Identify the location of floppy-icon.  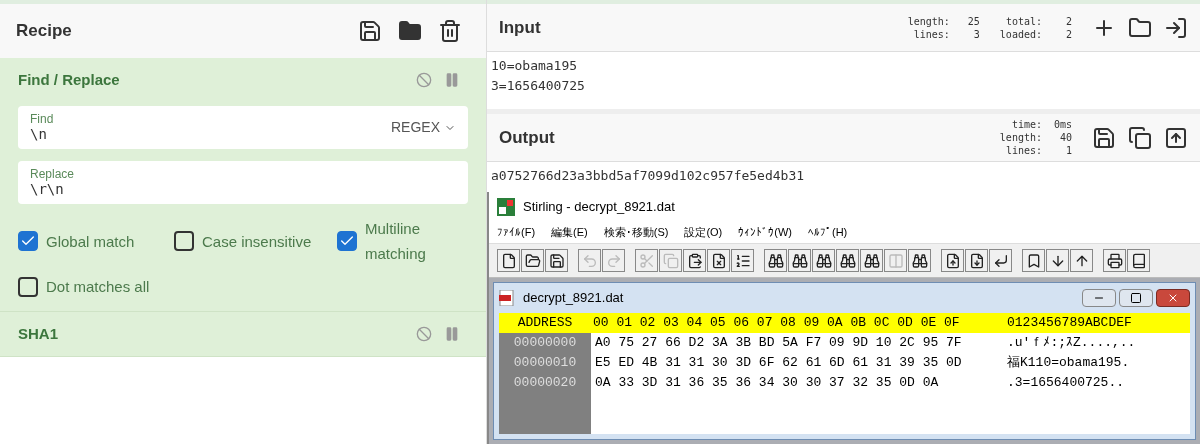
(556, 260).